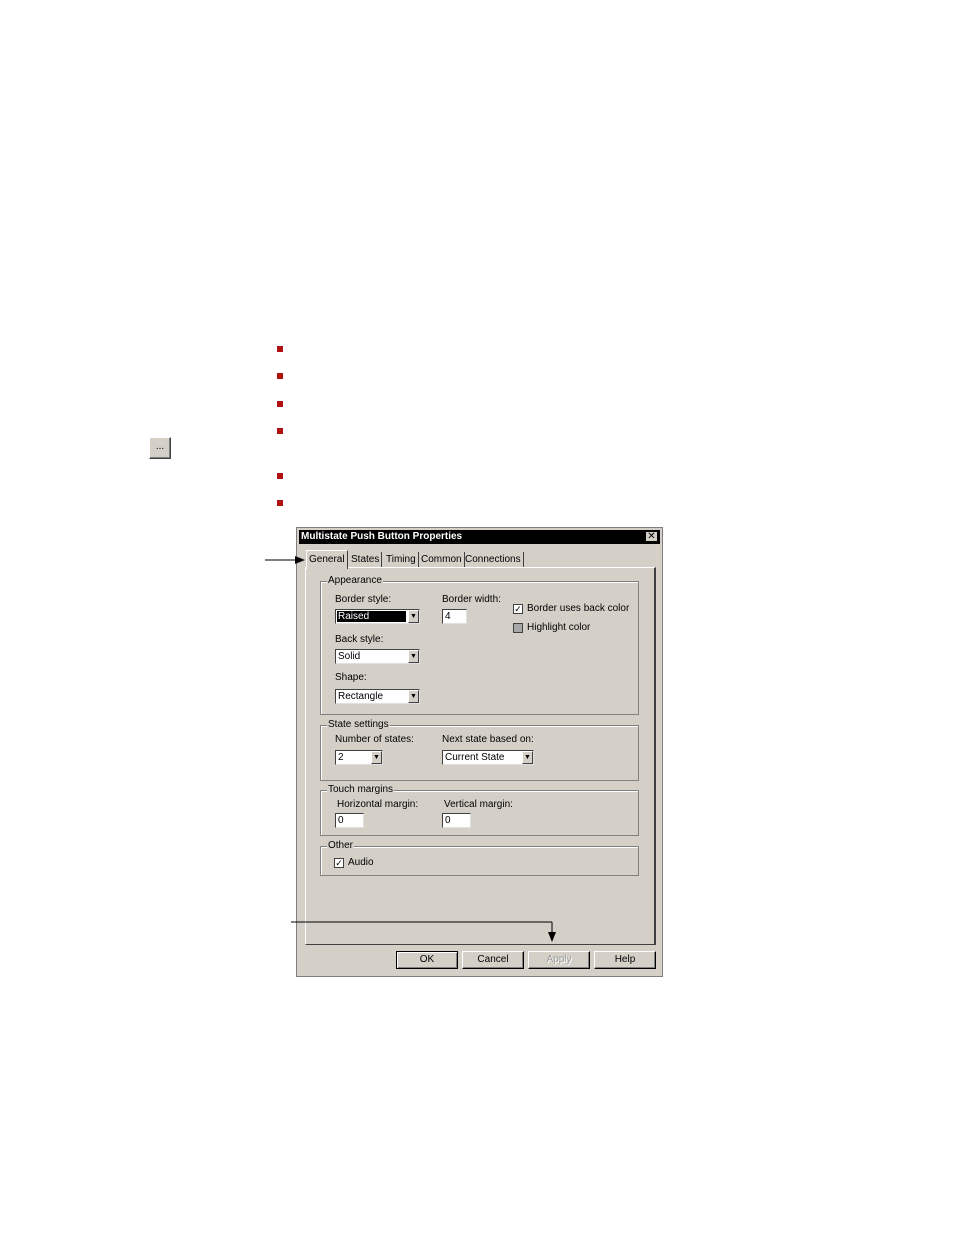  I want to click on border-style-value: Raised, so click(371, 616).